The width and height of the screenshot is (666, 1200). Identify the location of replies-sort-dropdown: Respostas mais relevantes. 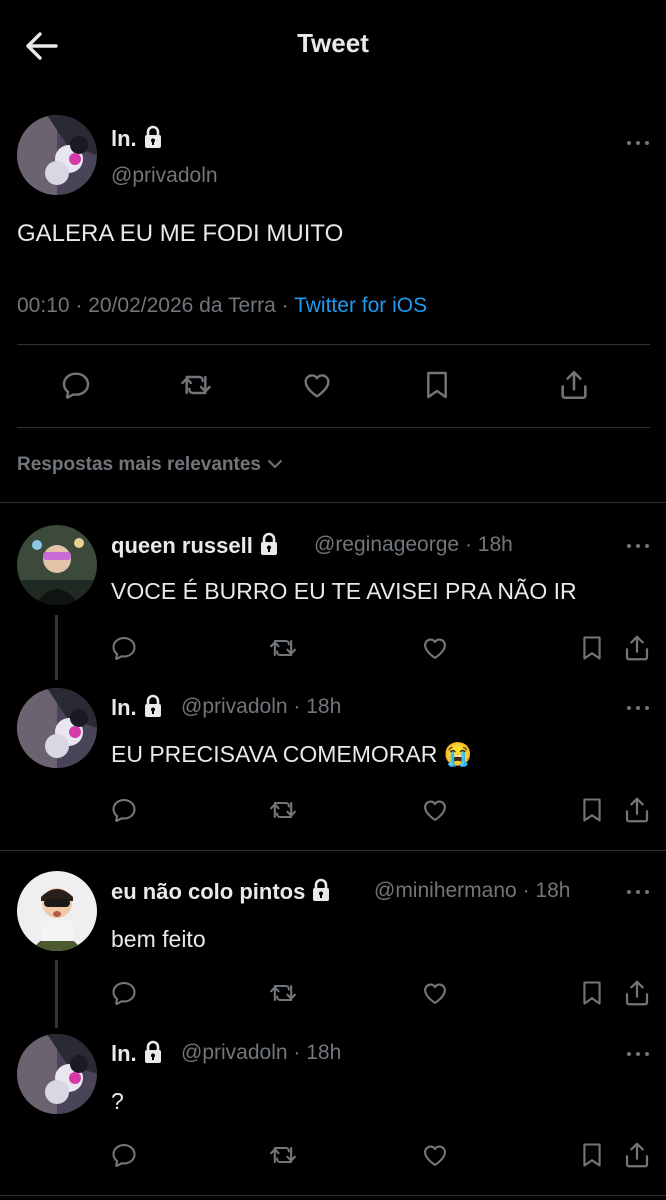
(150, 465).